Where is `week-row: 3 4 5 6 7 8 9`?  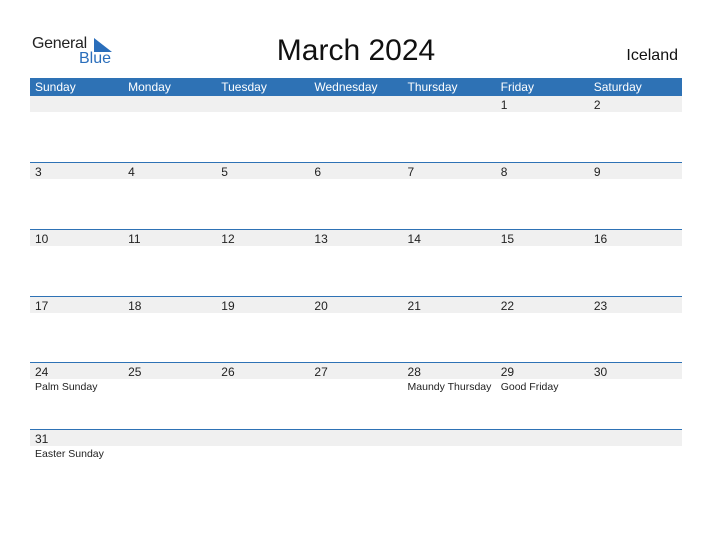 week-row: 3 4 5 6 7 8 9 is located at coordinates (356, 196).